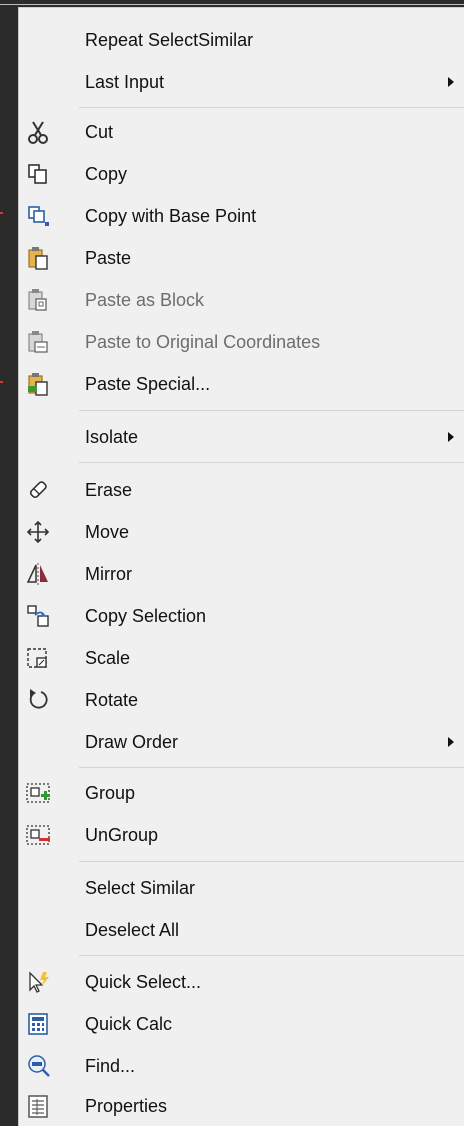  Describe the element at coordinates (99, 132) in the screenshot. I see `menu-item-label: Cut` at that location.